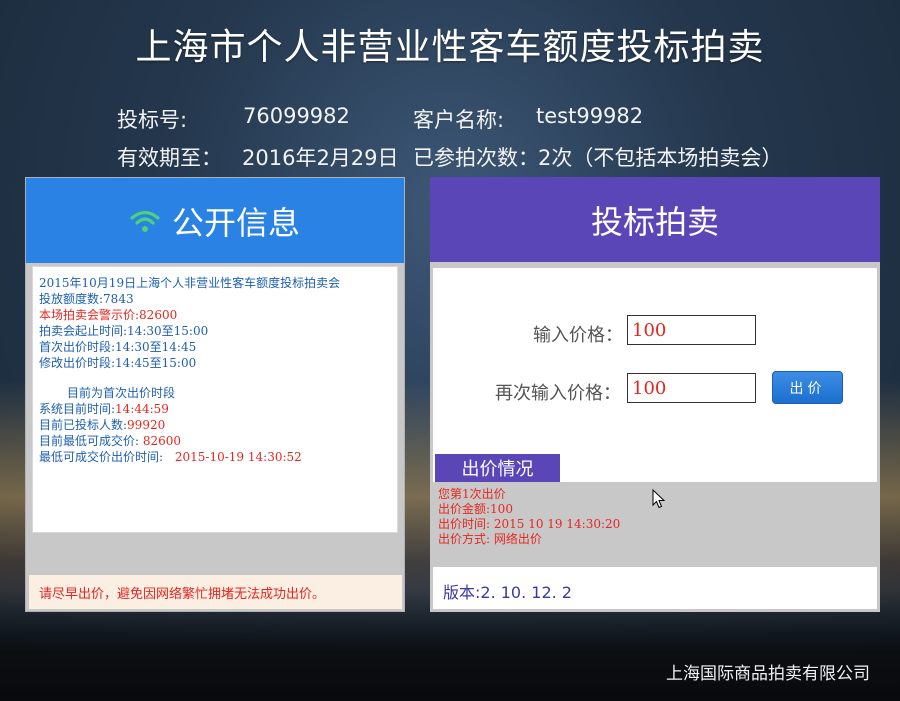  Describe the element at coordinates (146, 425) in the screenshot. I see `bidder-count-value: 99920` at that location.